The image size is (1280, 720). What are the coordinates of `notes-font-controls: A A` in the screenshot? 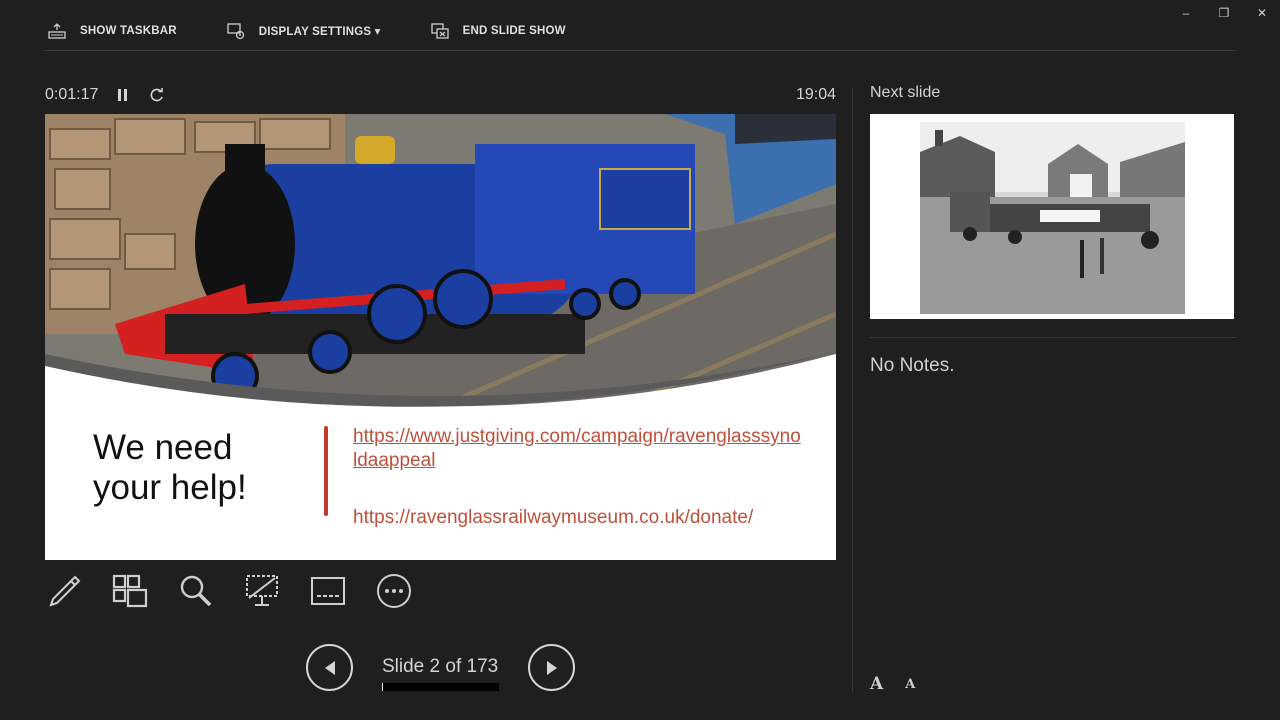 It's located at (892, 684).